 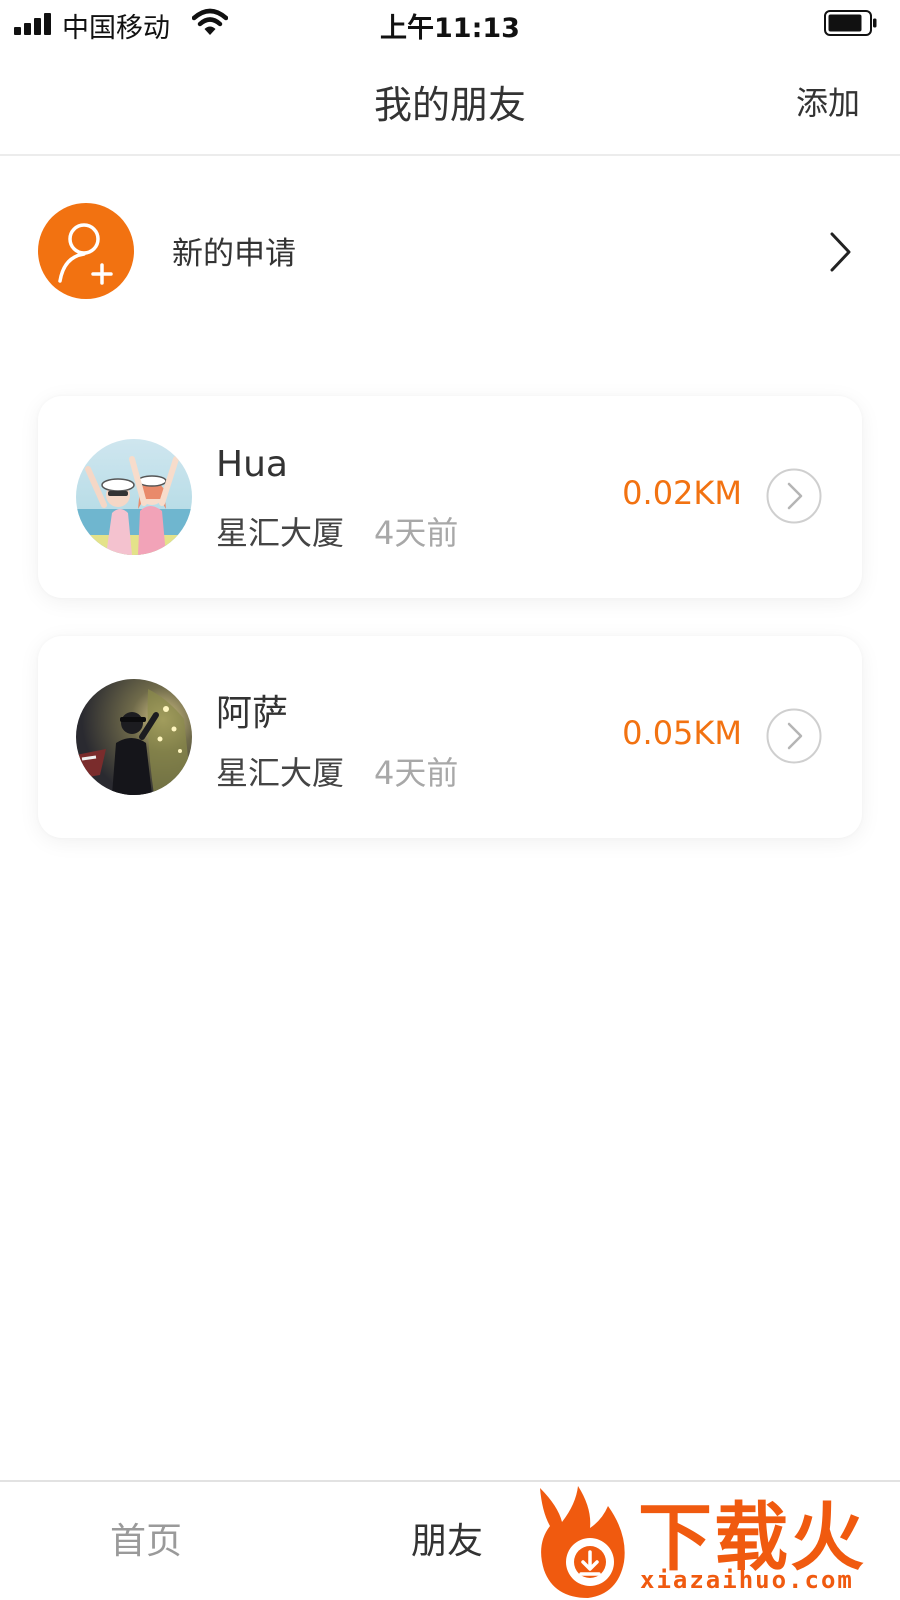 I want to click on flame-logo-icon, so click(x=582, y=1542).